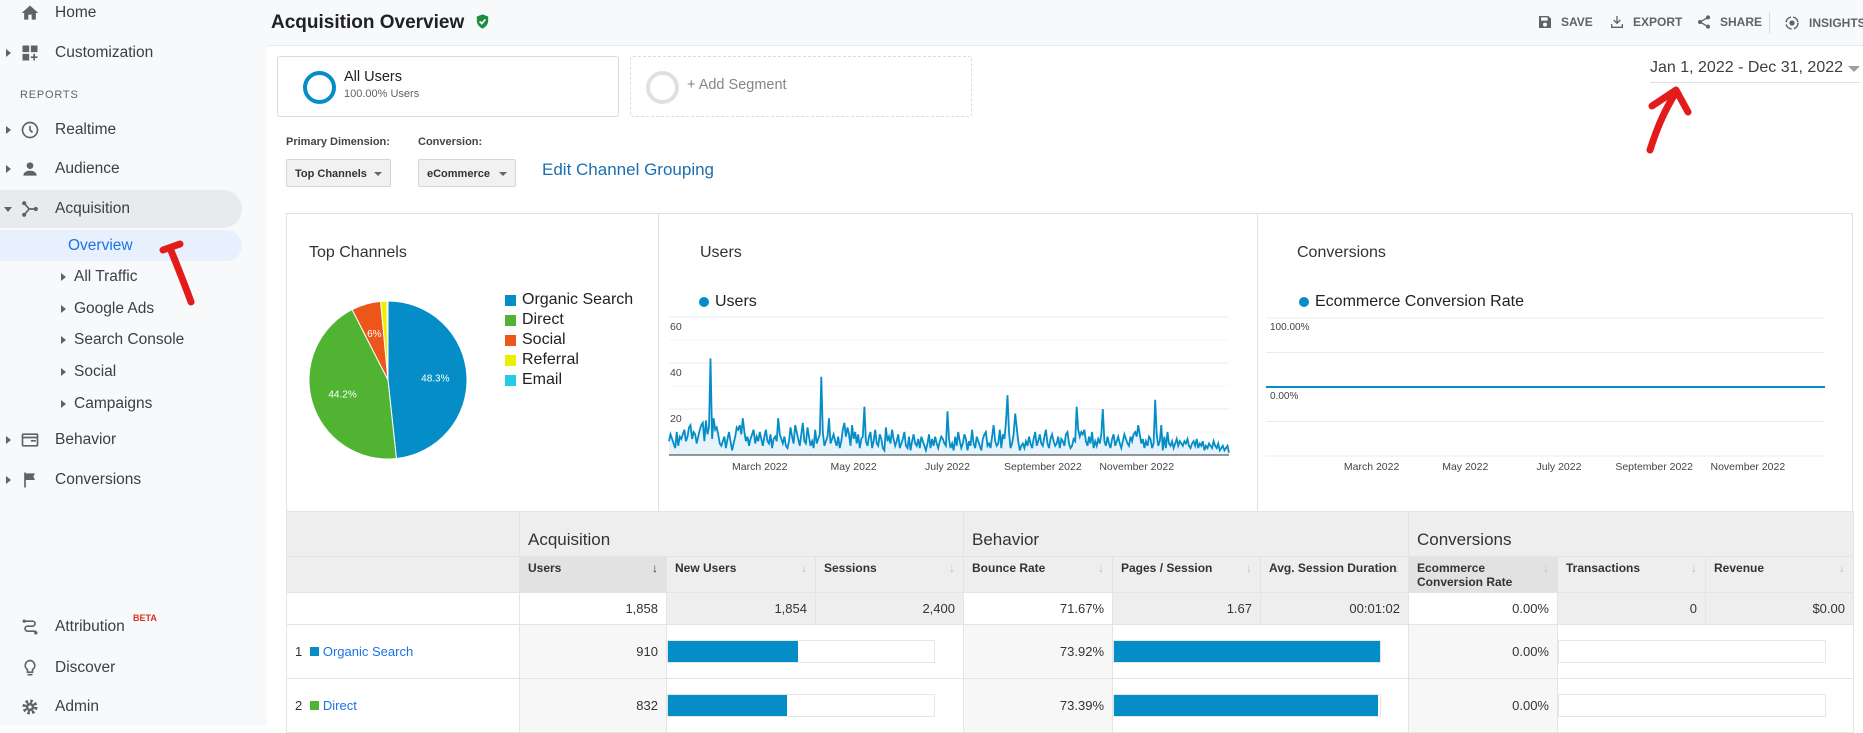  What do you see at coordinates (403, 534) in the screenshot?
I see `group-empty` at bounding box center [403, 534].